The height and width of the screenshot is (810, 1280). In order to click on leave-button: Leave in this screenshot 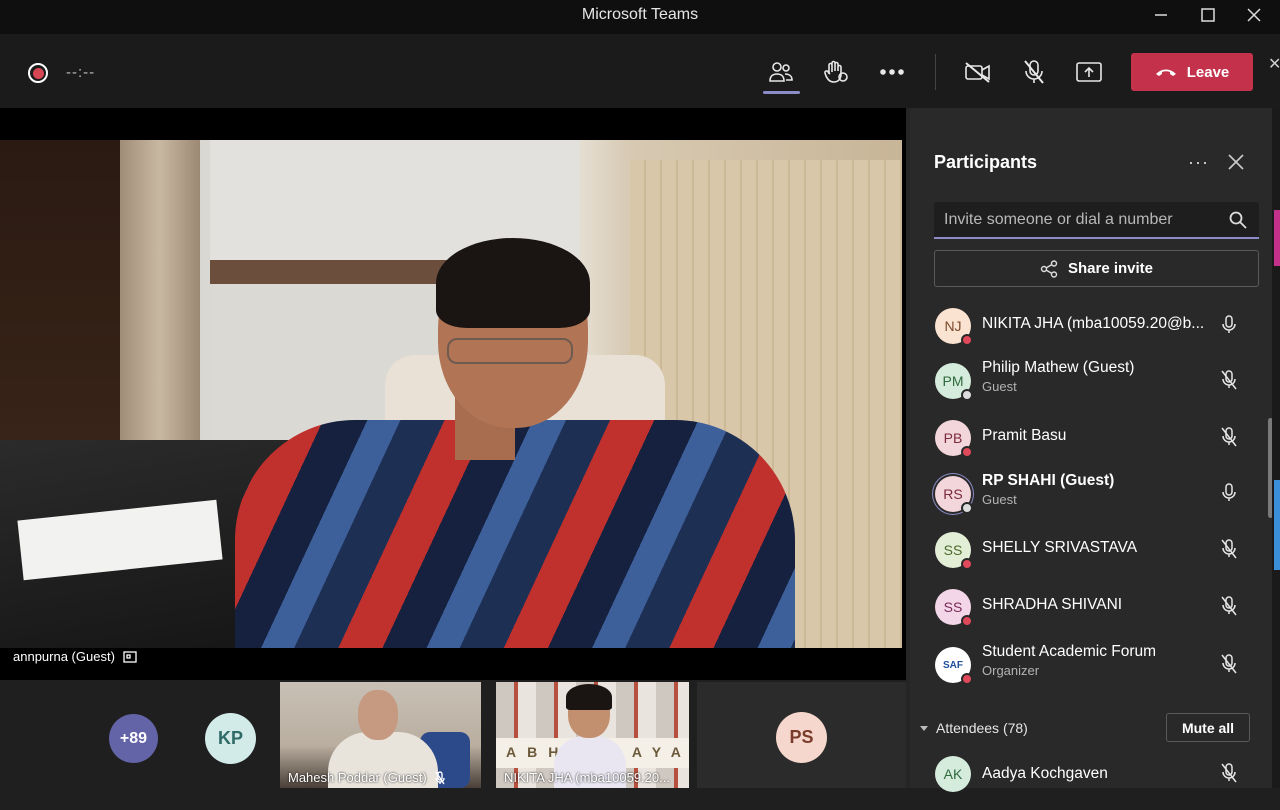, I will do `click(1192, 72)`.